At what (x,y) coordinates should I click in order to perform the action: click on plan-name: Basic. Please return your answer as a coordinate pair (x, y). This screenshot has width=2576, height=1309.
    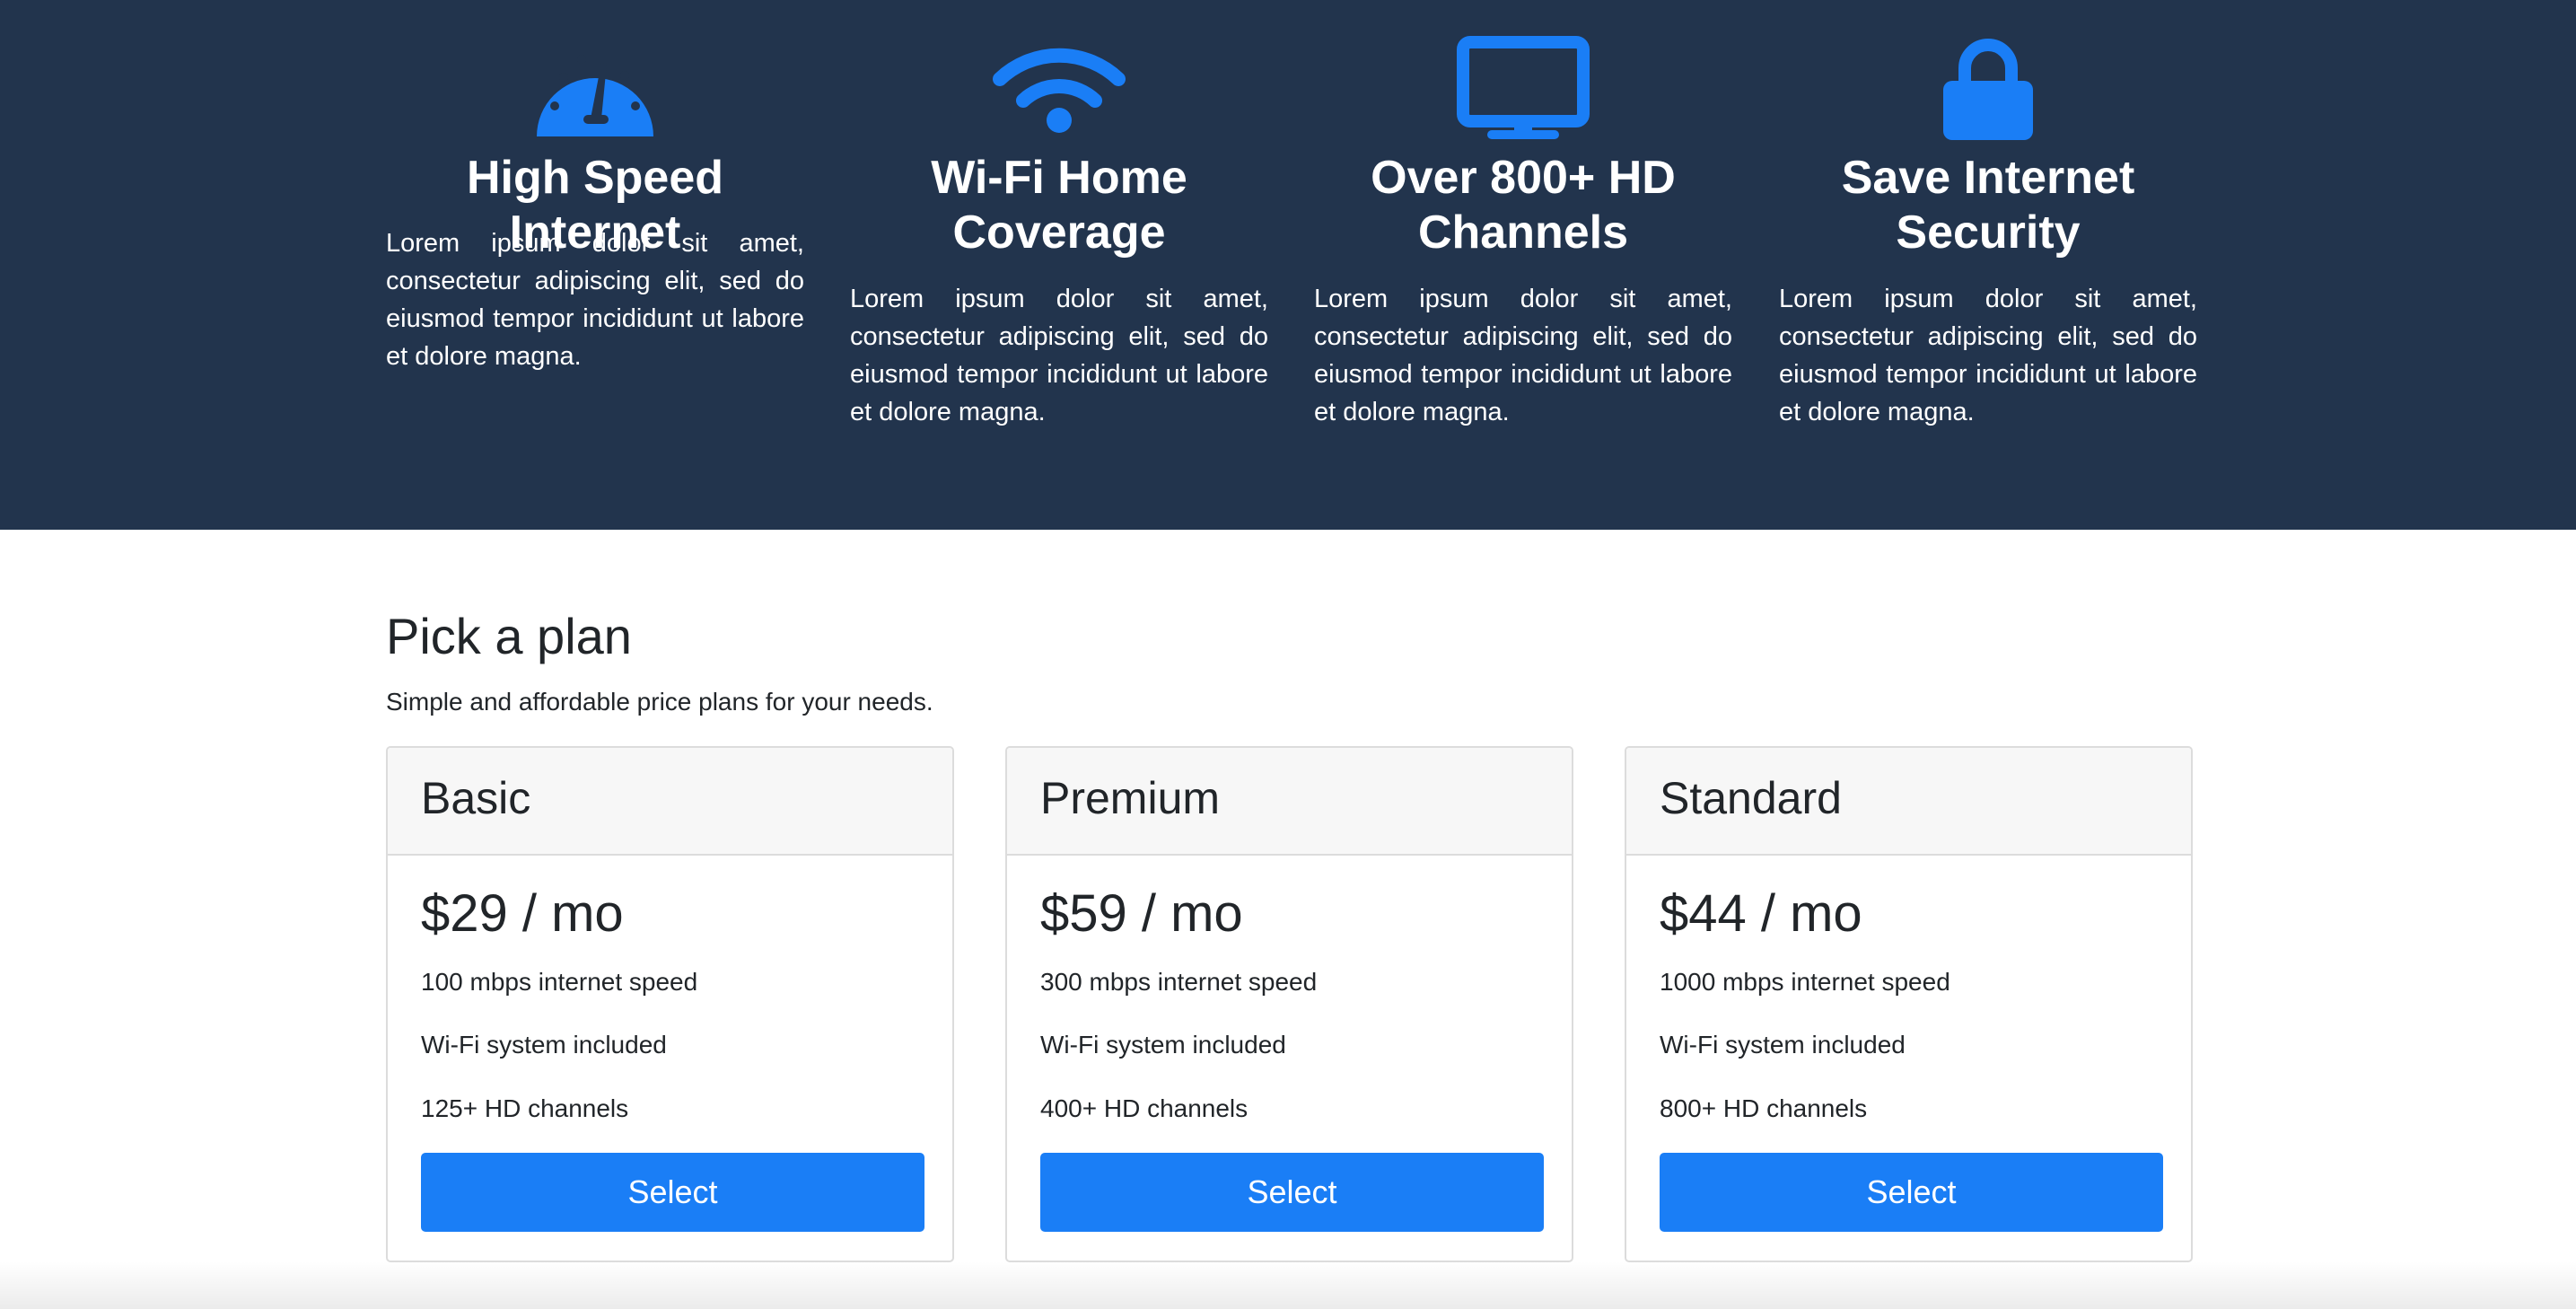
    Looking at the image, I should click on (476, 798).